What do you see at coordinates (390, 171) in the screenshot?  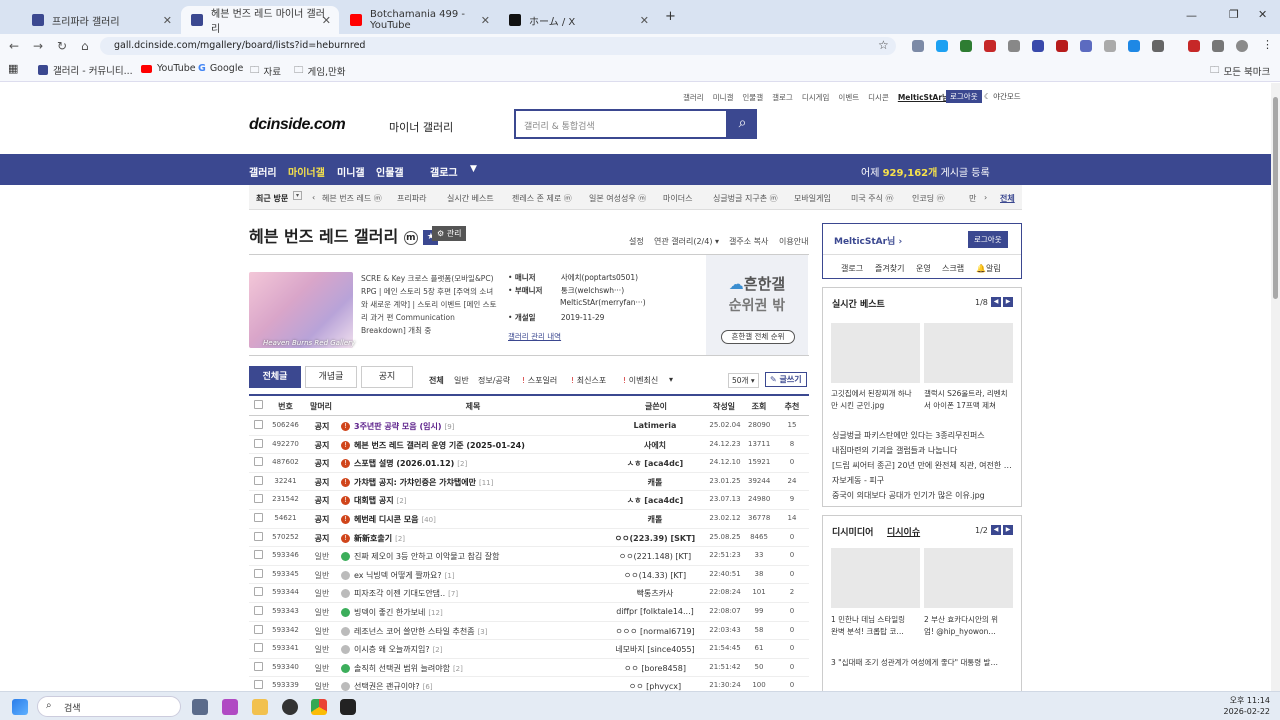 I see `nav-person-gallery: 인물갤` at bounding box center [390, 171].